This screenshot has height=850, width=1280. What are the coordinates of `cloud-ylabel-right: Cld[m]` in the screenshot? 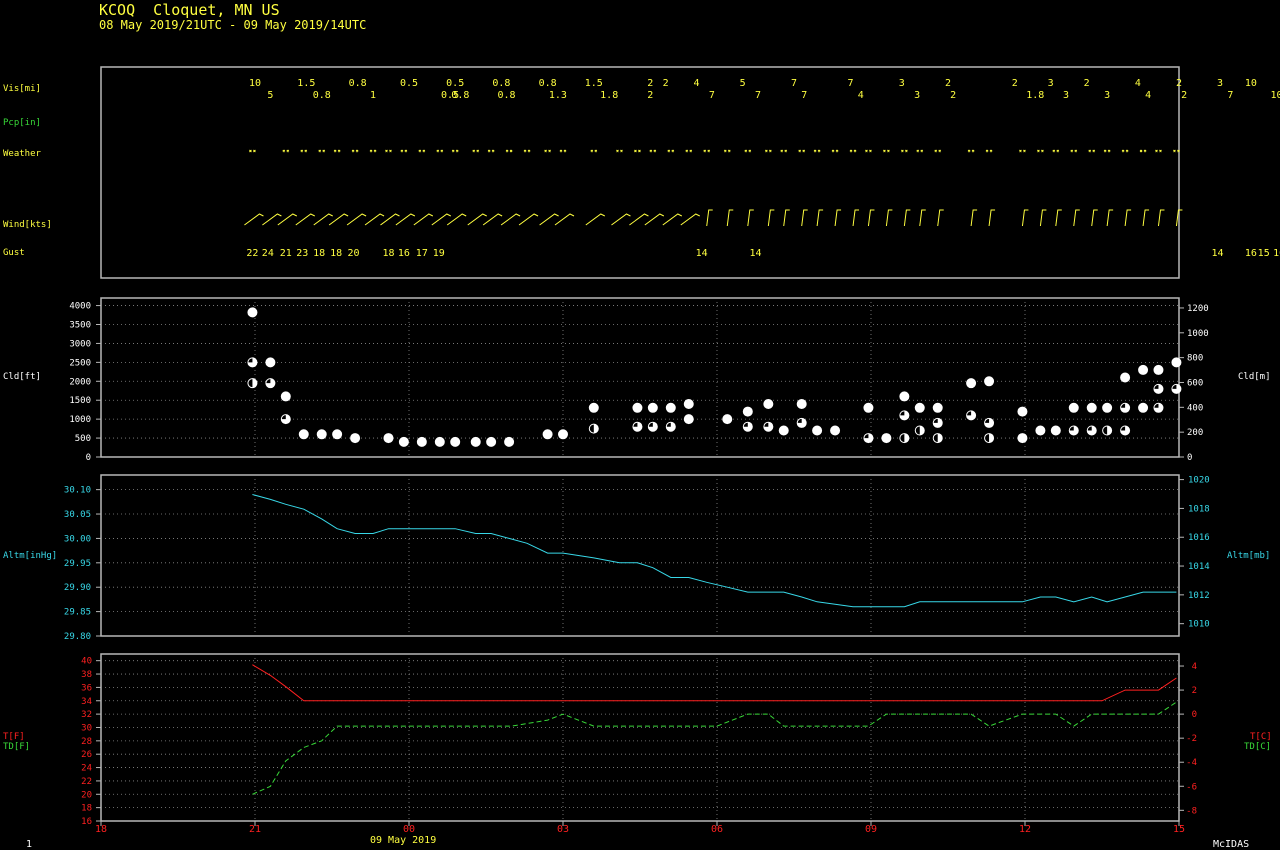 It's located at (1254, 377).